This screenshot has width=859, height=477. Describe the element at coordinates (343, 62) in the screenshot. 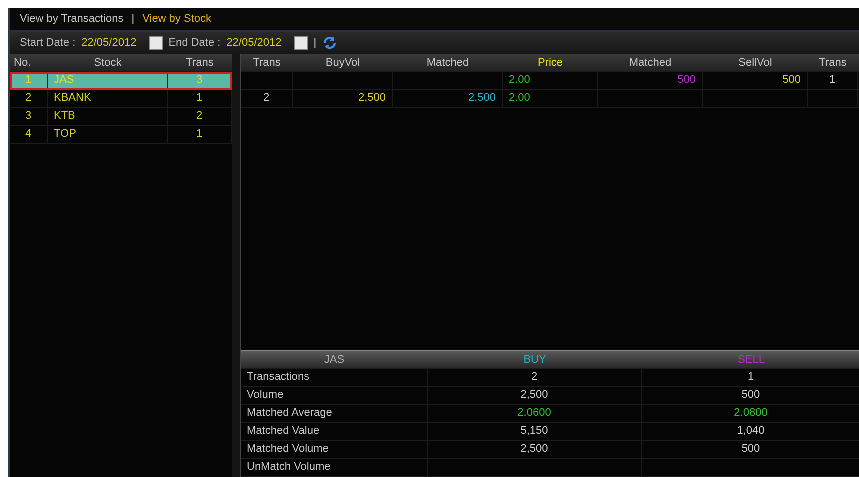

I see `column-header: BuyVol` at that location.